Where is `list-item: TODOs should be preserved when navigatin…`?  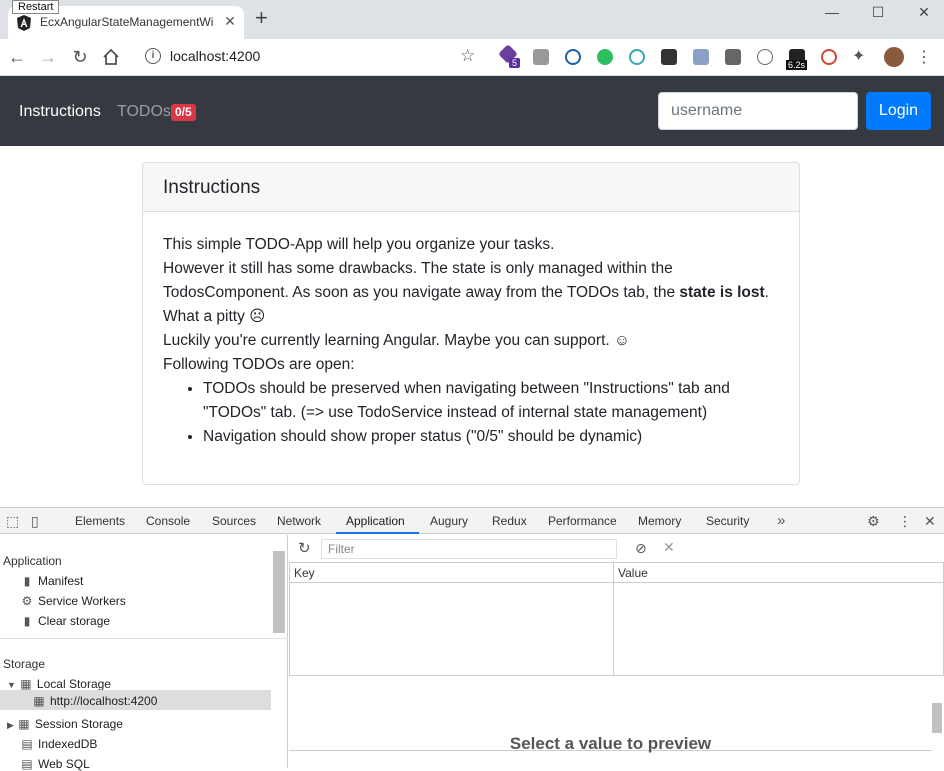
list-item: TODOs should be preserved when navigatin… is located at coordinates (493, 401).